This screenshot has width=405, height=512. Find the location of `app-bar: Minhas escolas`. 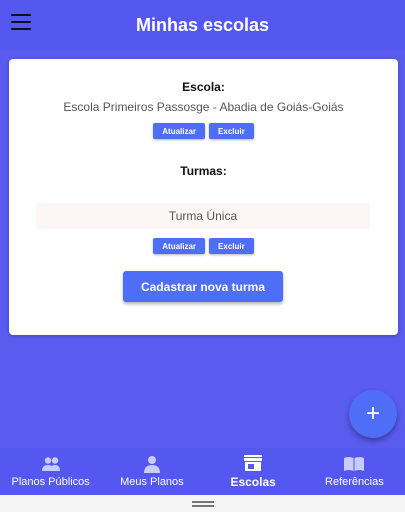

app-bar: Minhas escolas is located at coordinates (202, 25).